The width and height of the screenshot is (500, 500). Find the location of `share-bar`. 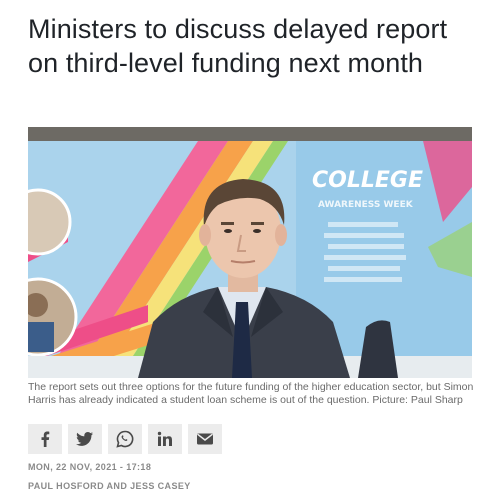

share-bar is located at coordinates (125, 439).